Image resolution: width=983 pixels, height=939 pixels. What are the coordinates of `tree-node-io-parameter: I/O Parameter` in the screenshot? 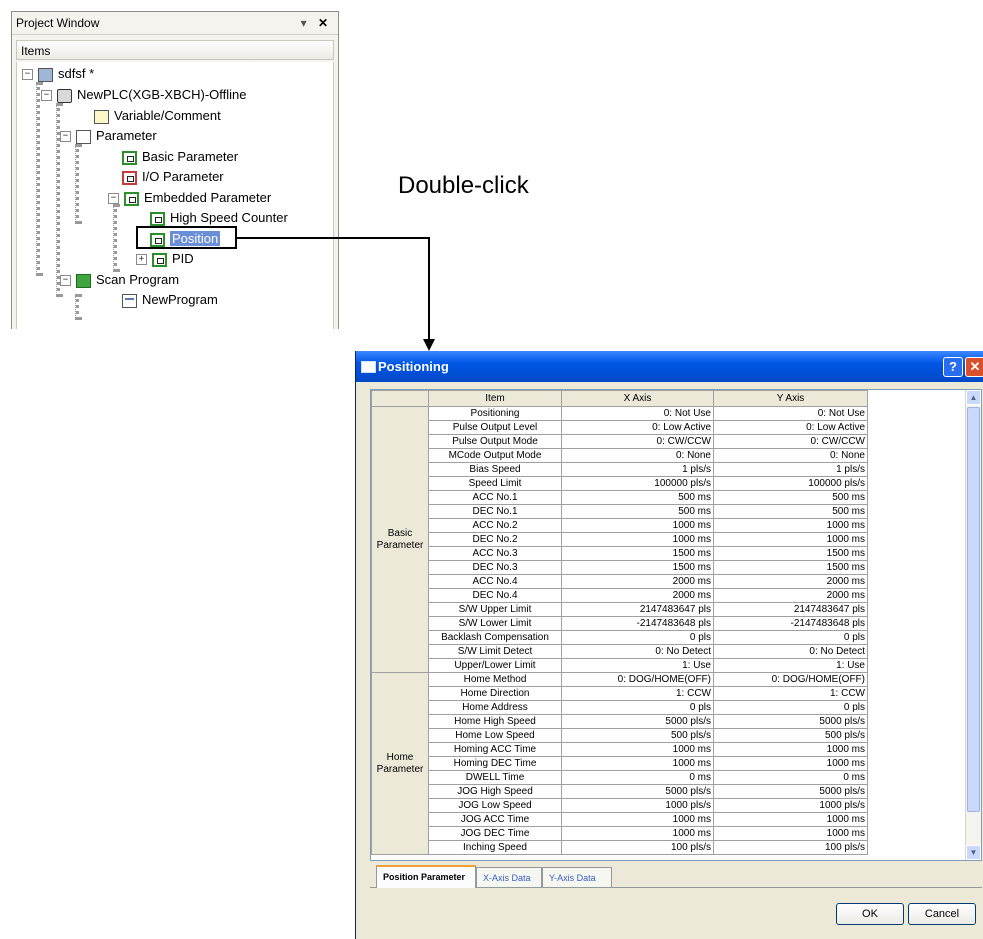 It's located at (173, 177).